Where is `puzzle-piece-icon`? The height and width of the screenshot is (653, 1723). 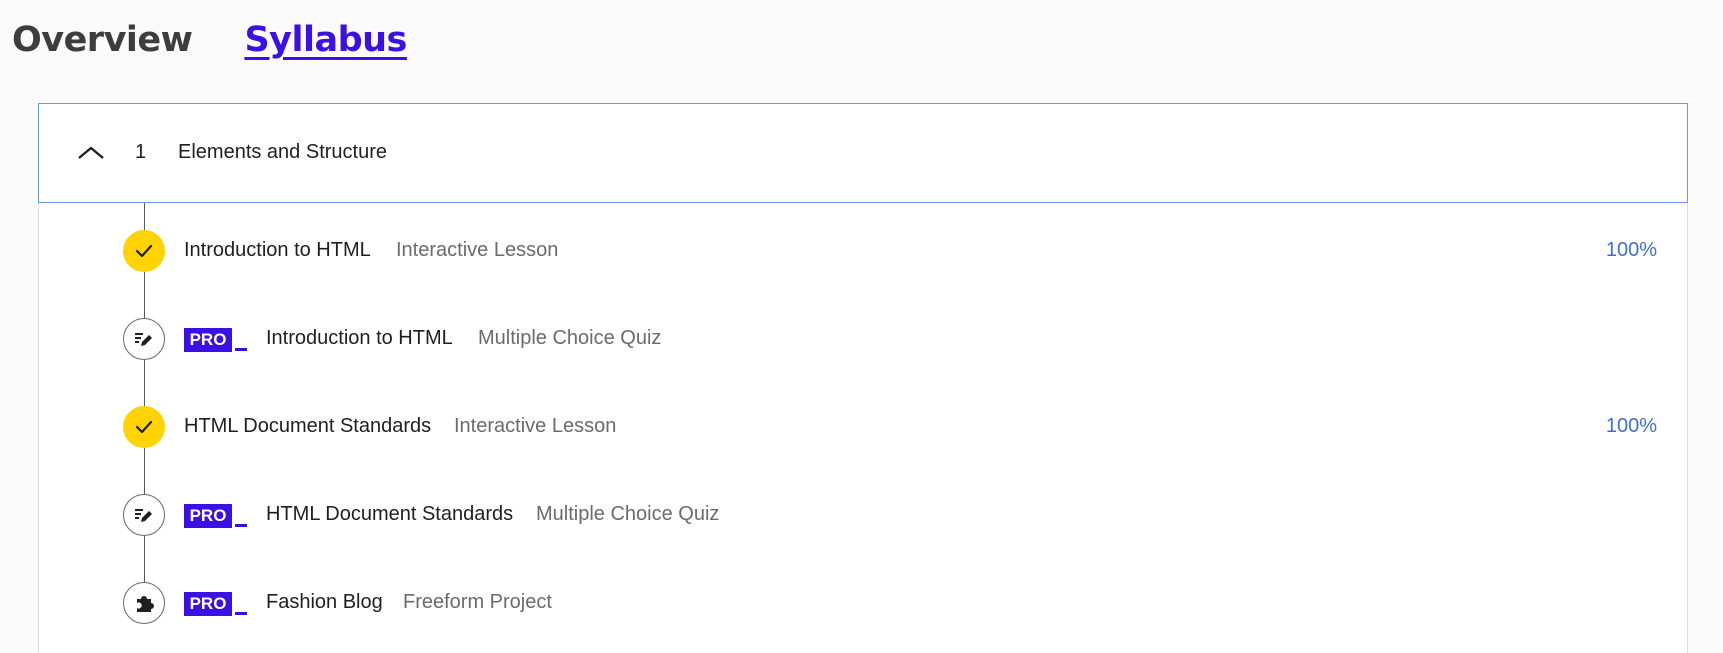
puzzle-piece-icon is located at coordinates (145, 604).